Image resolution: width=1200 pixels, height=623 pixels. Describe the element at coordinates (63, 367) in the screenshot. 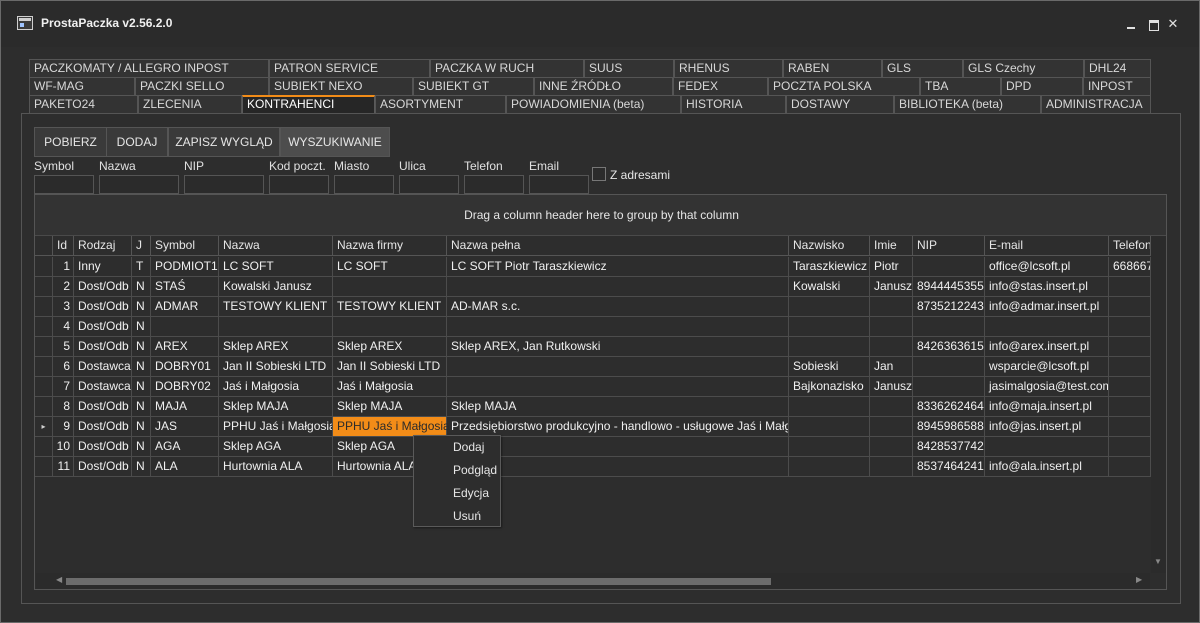

I see `cell-id: 6` at that location.